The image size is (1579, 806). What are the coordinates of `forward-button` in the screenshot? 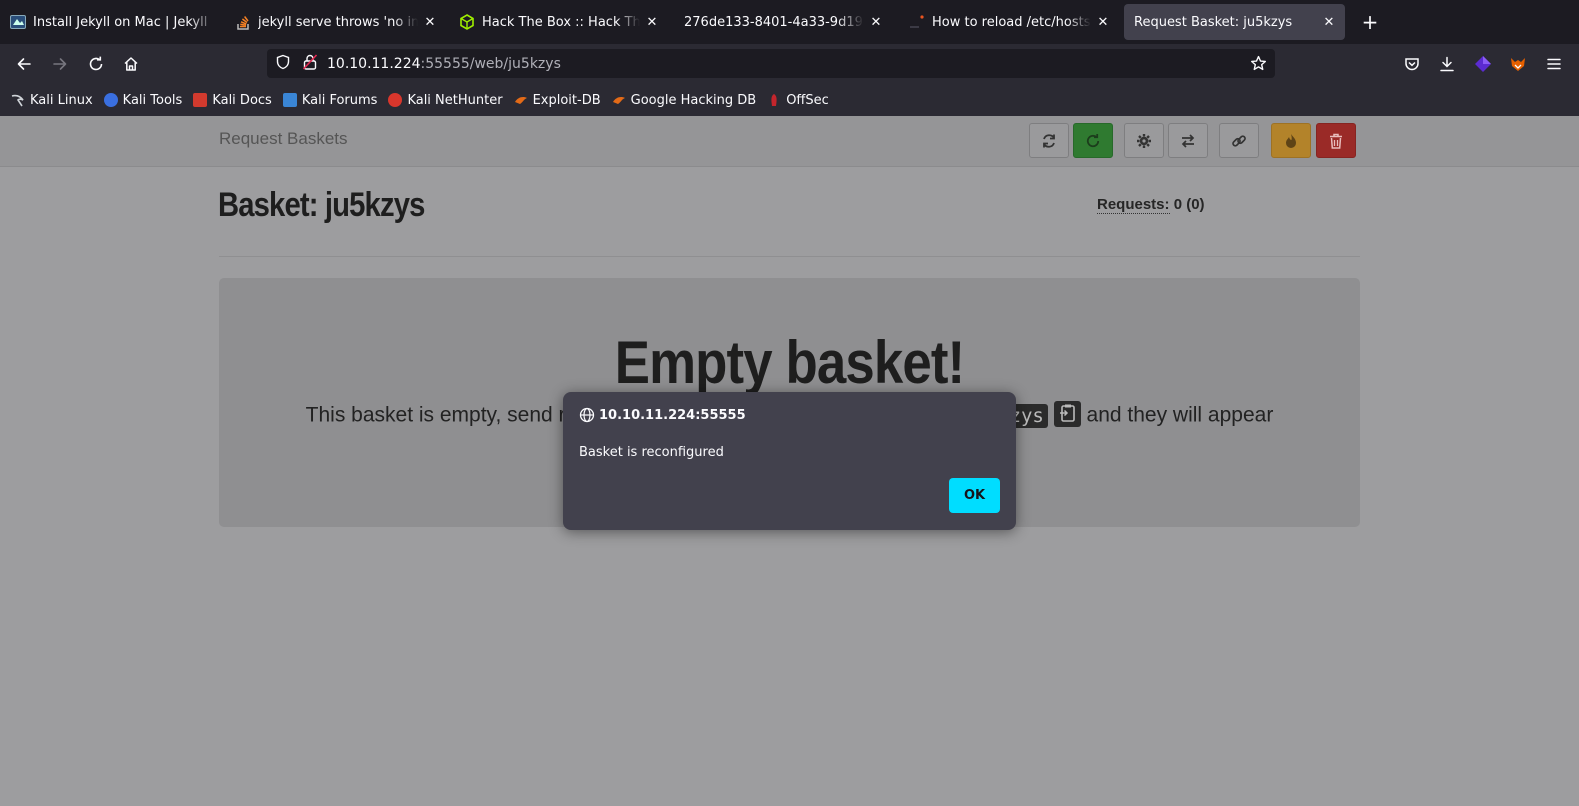 It's located at (60, 64).